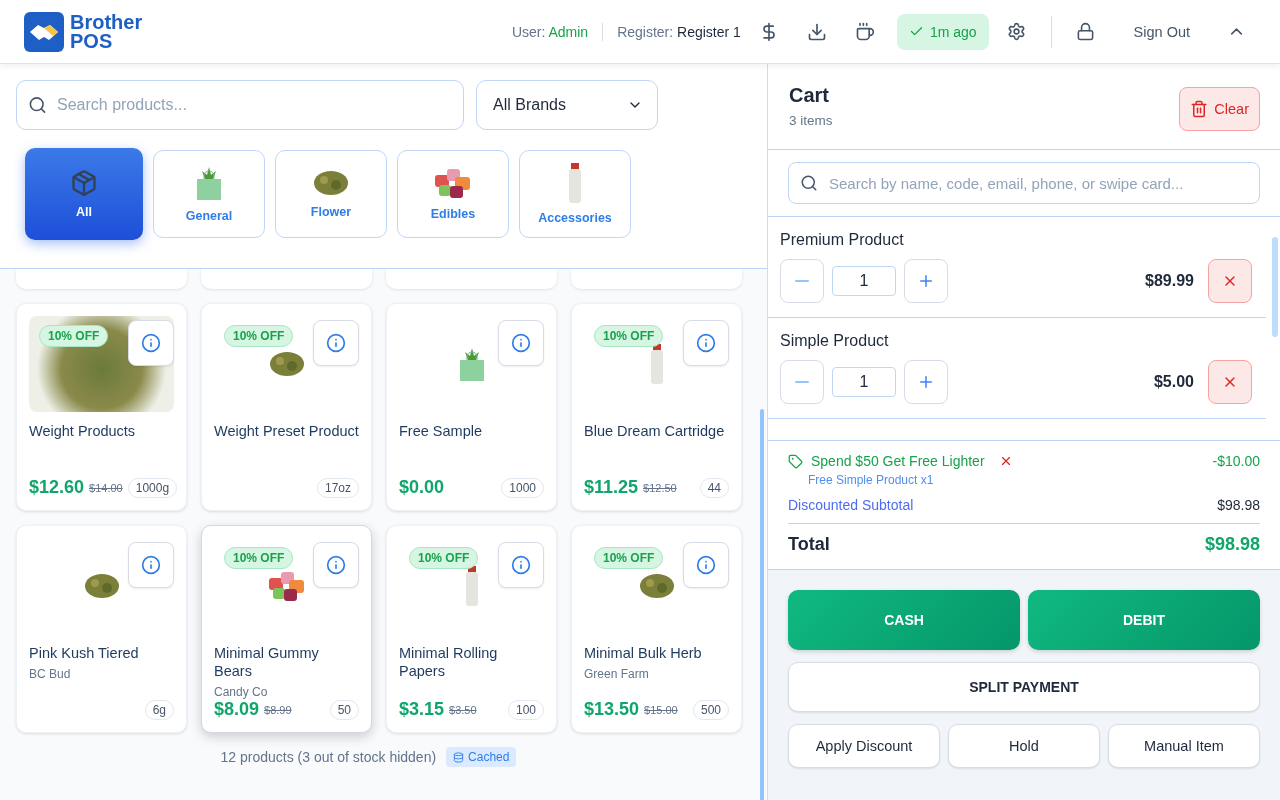 Image resolution: width=1280 pixels, height=800 pixels. Describe the element at coordinates (152, 487) in the screenshot. I see `stock-count: 1000g` at that location.